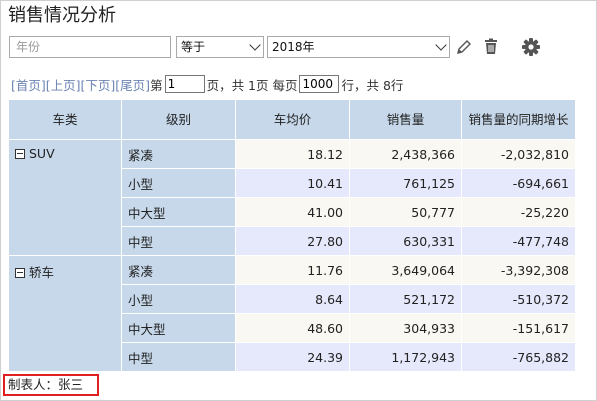 The width and height of the screenshot is (597, 401). What do you see at coordinates (319, 84) in the screenshot?
I see `page-size-input` at bounding box center [319, 84].